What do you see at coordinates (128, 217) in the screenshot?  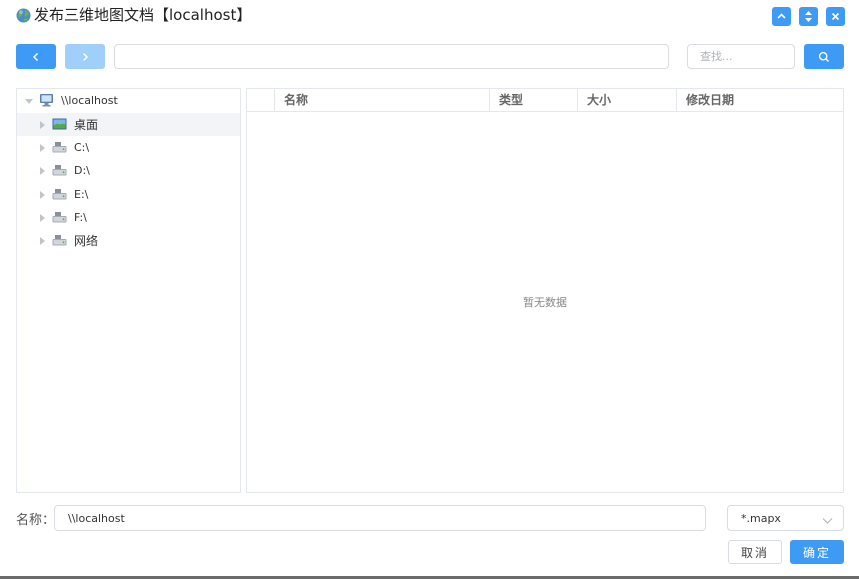 I see `tree-item-drive-f: F:\` at bounding box center [128, 217].